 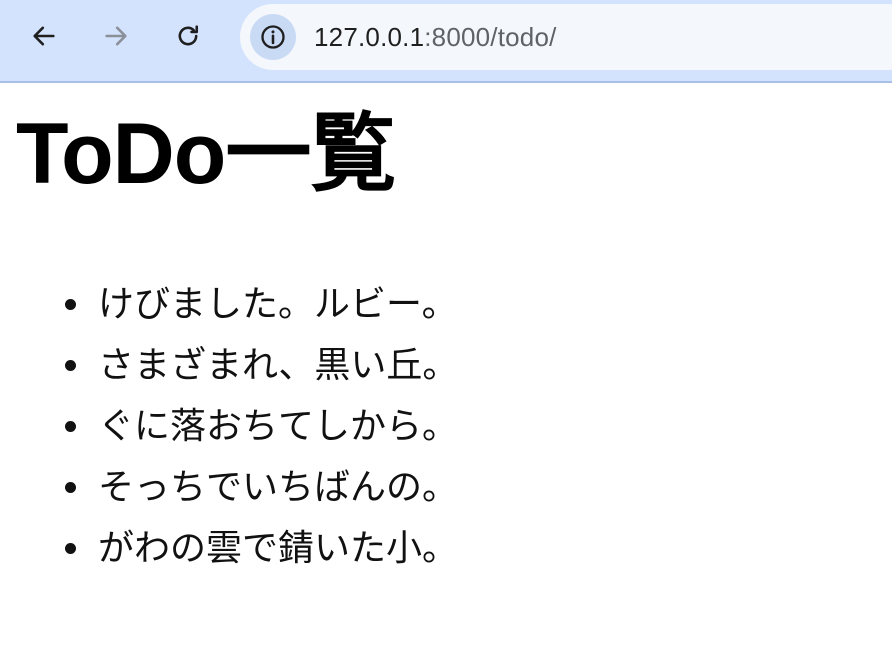 What do you see at coordinates (566, 37) in the screenshot?
I see `address-bar: 127.0.0.1:8000/todo/` at bounding box center [566, 37].